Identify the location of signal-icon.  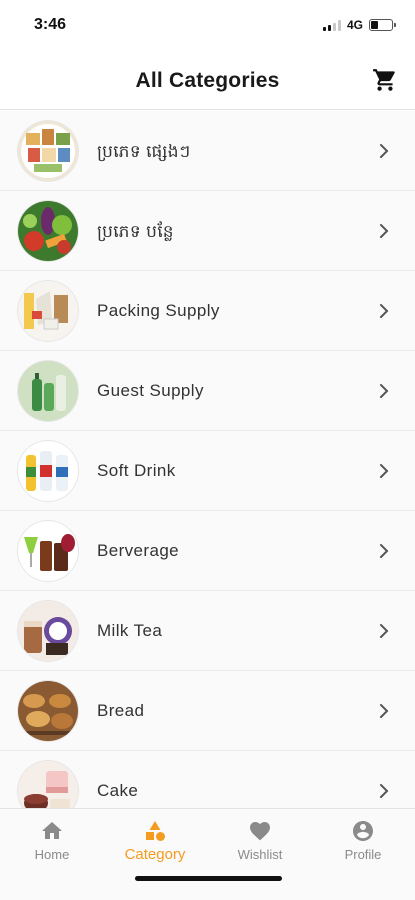
(331, 25).